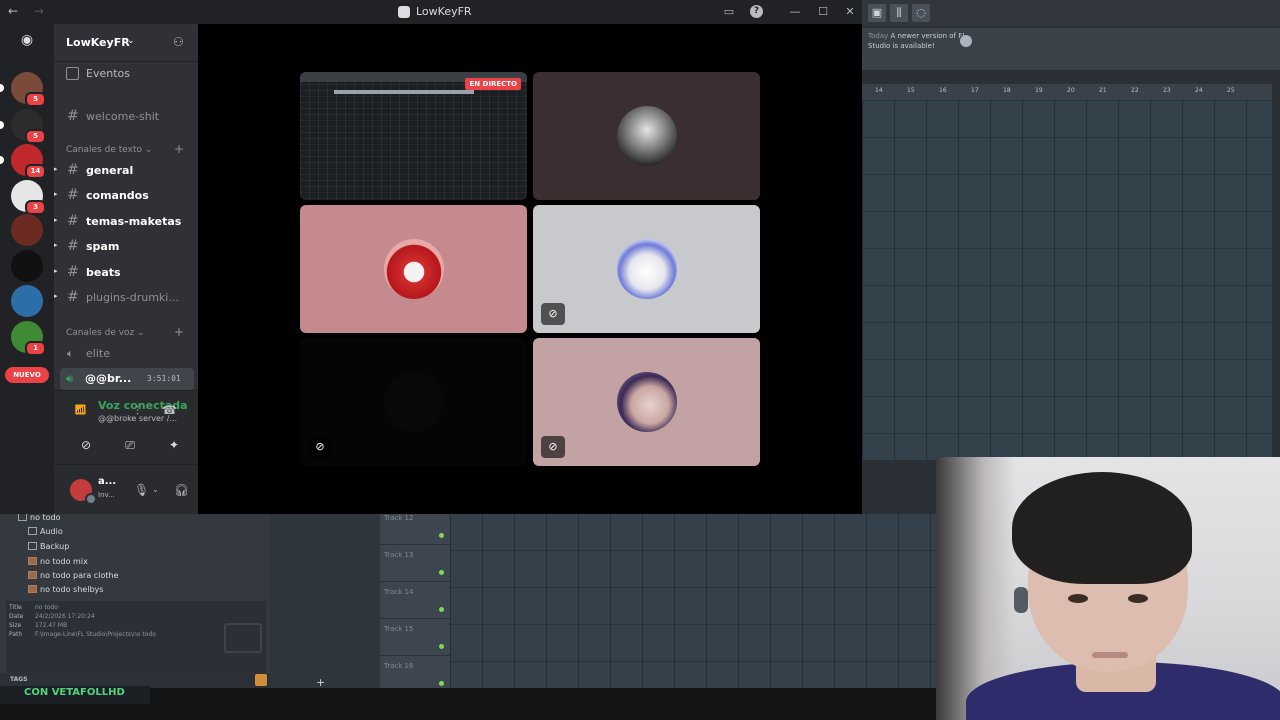 The height and width of the screenshot is (720, 1280). I want to click on meta-key: Title, so click(15, 607).